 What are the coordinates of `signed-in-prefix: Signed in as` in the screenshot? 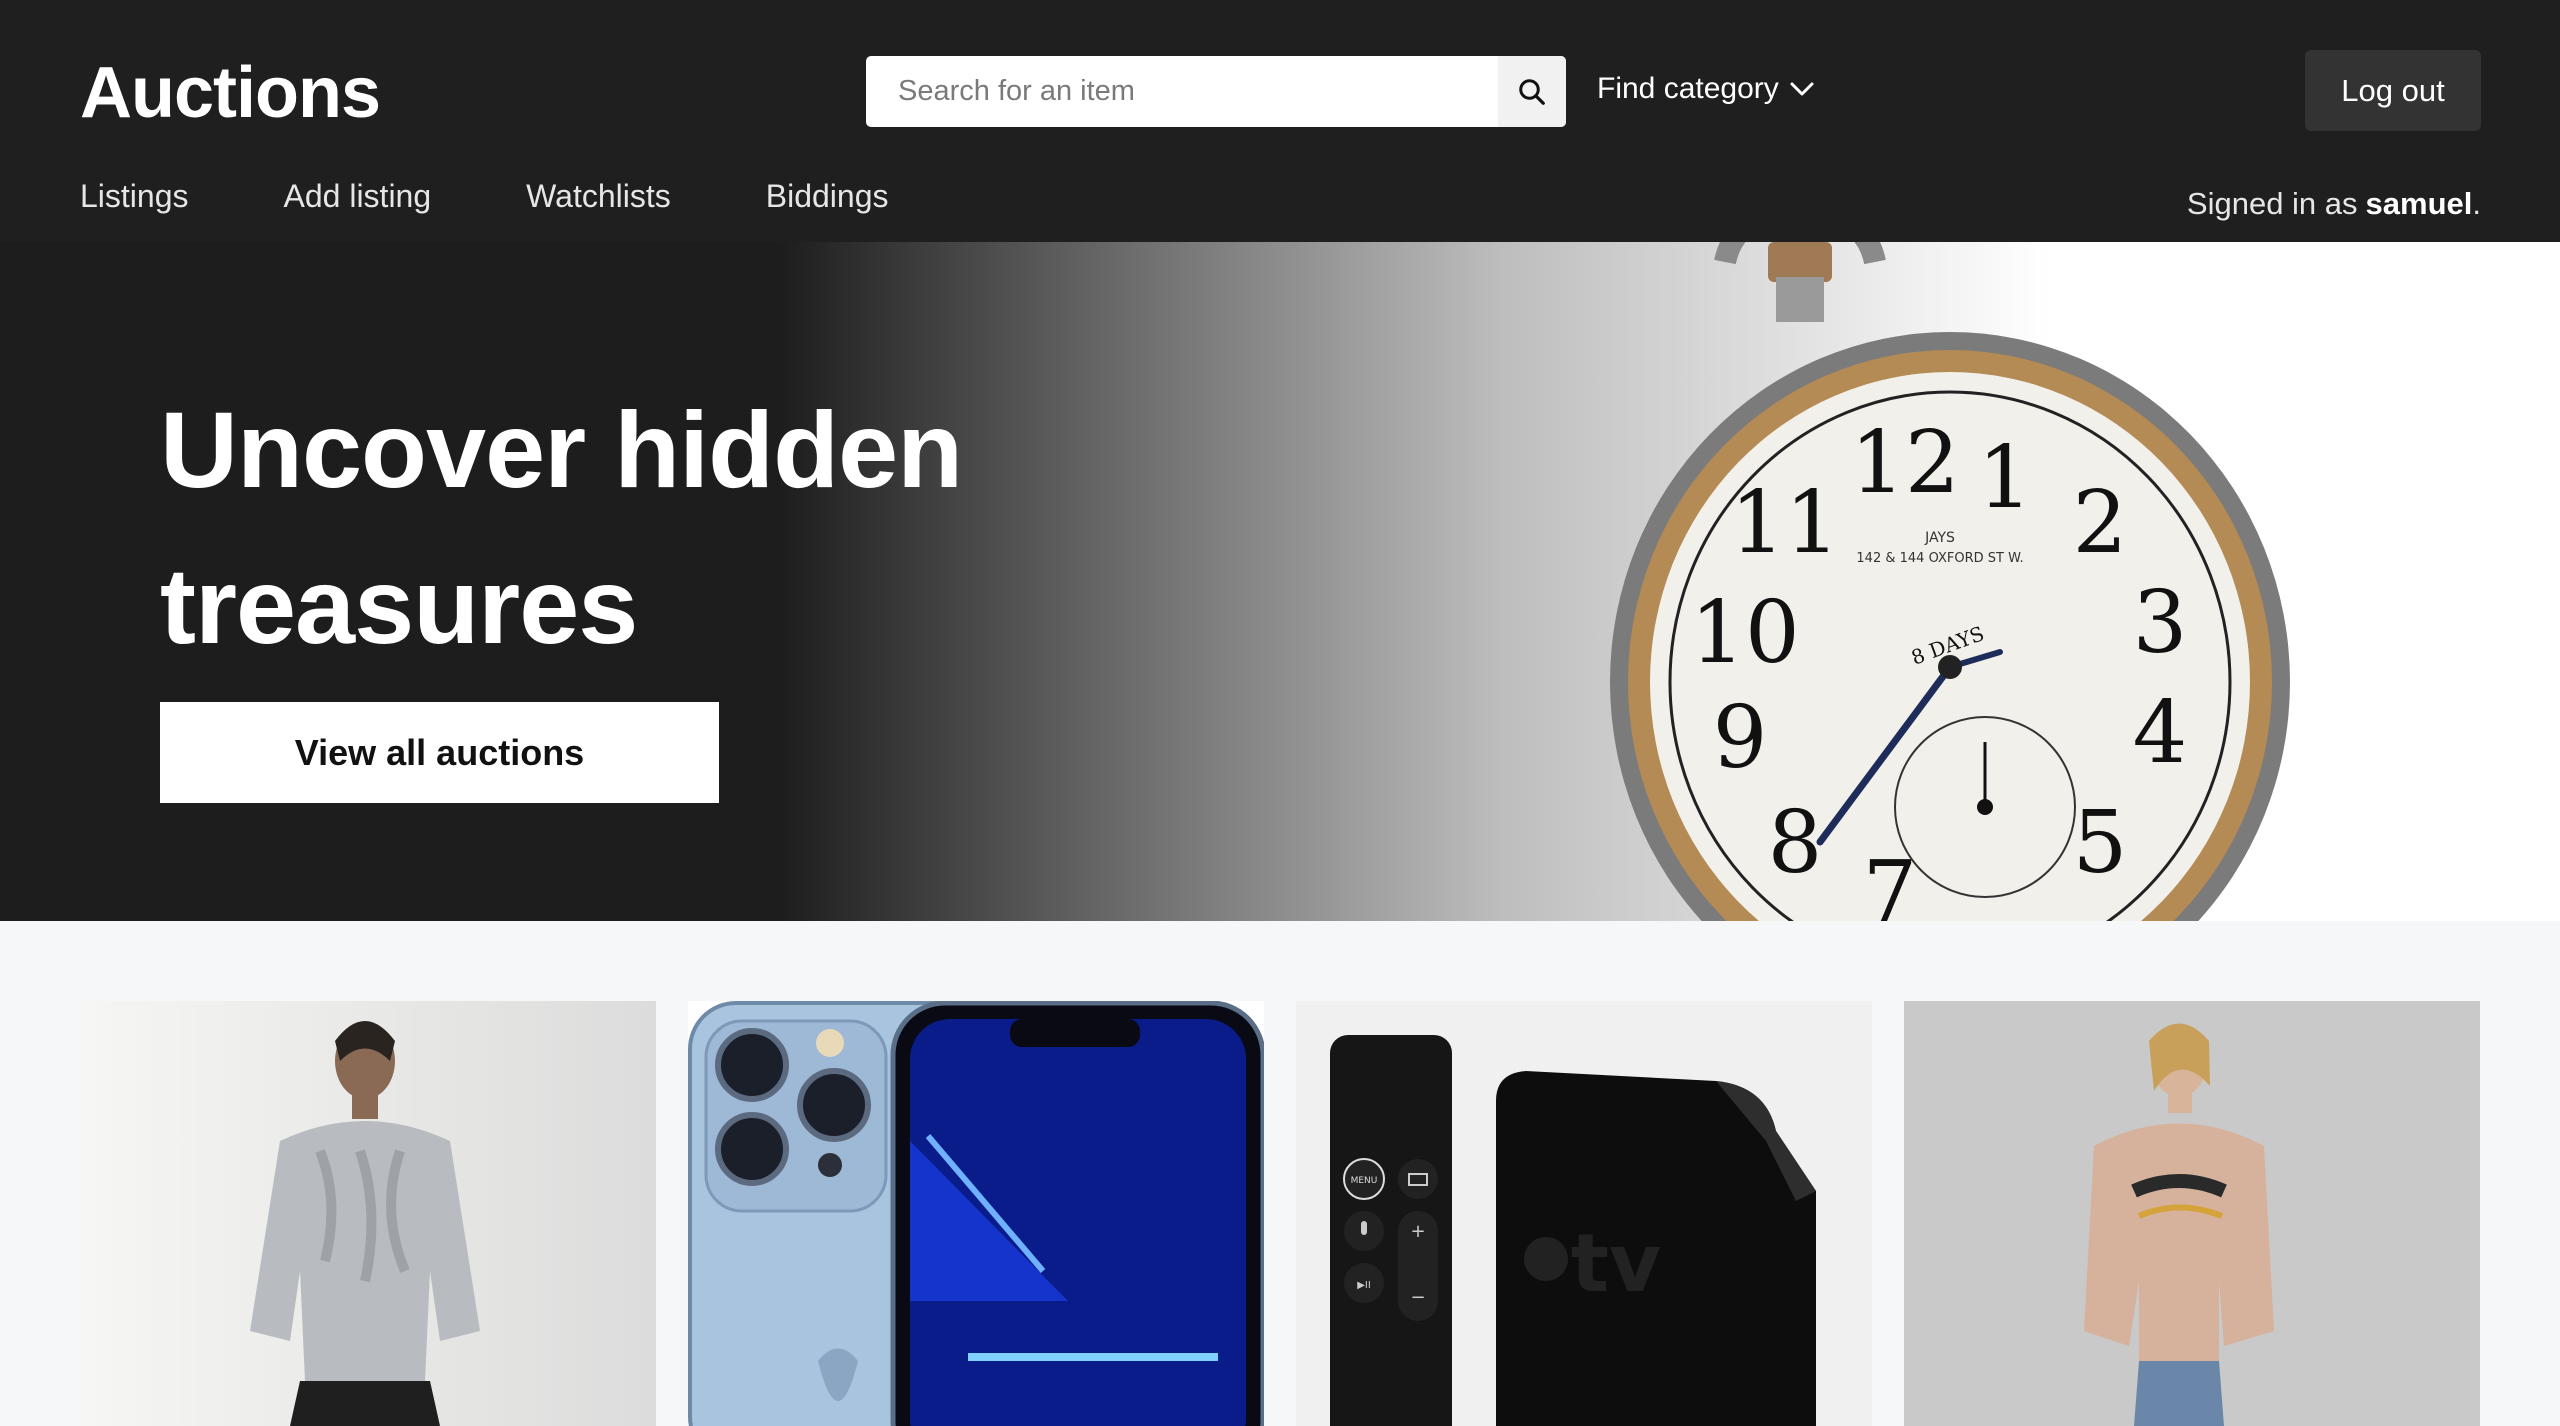 It's located at (2272, 203).